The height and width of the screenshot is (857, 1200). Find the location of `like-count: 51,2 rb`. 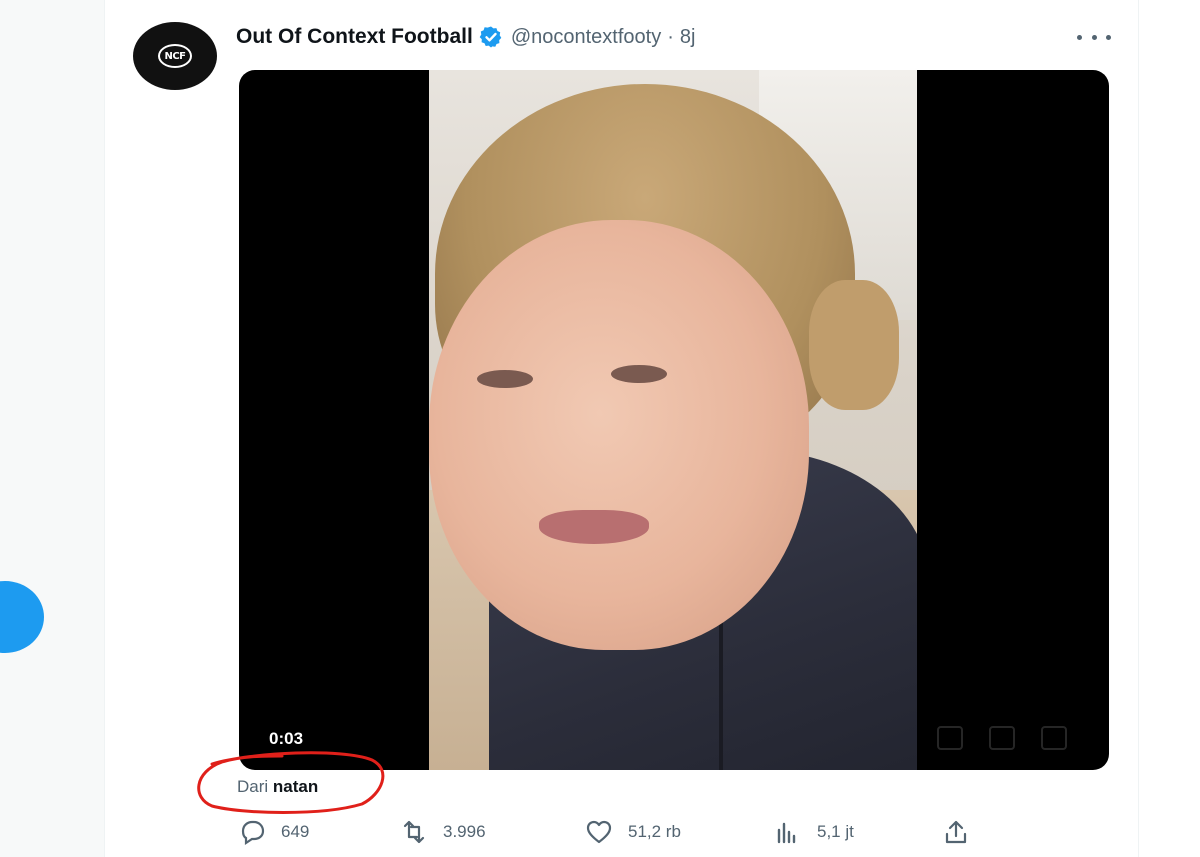

like-count: 51,2 rb is located at coordinates (654, 831).